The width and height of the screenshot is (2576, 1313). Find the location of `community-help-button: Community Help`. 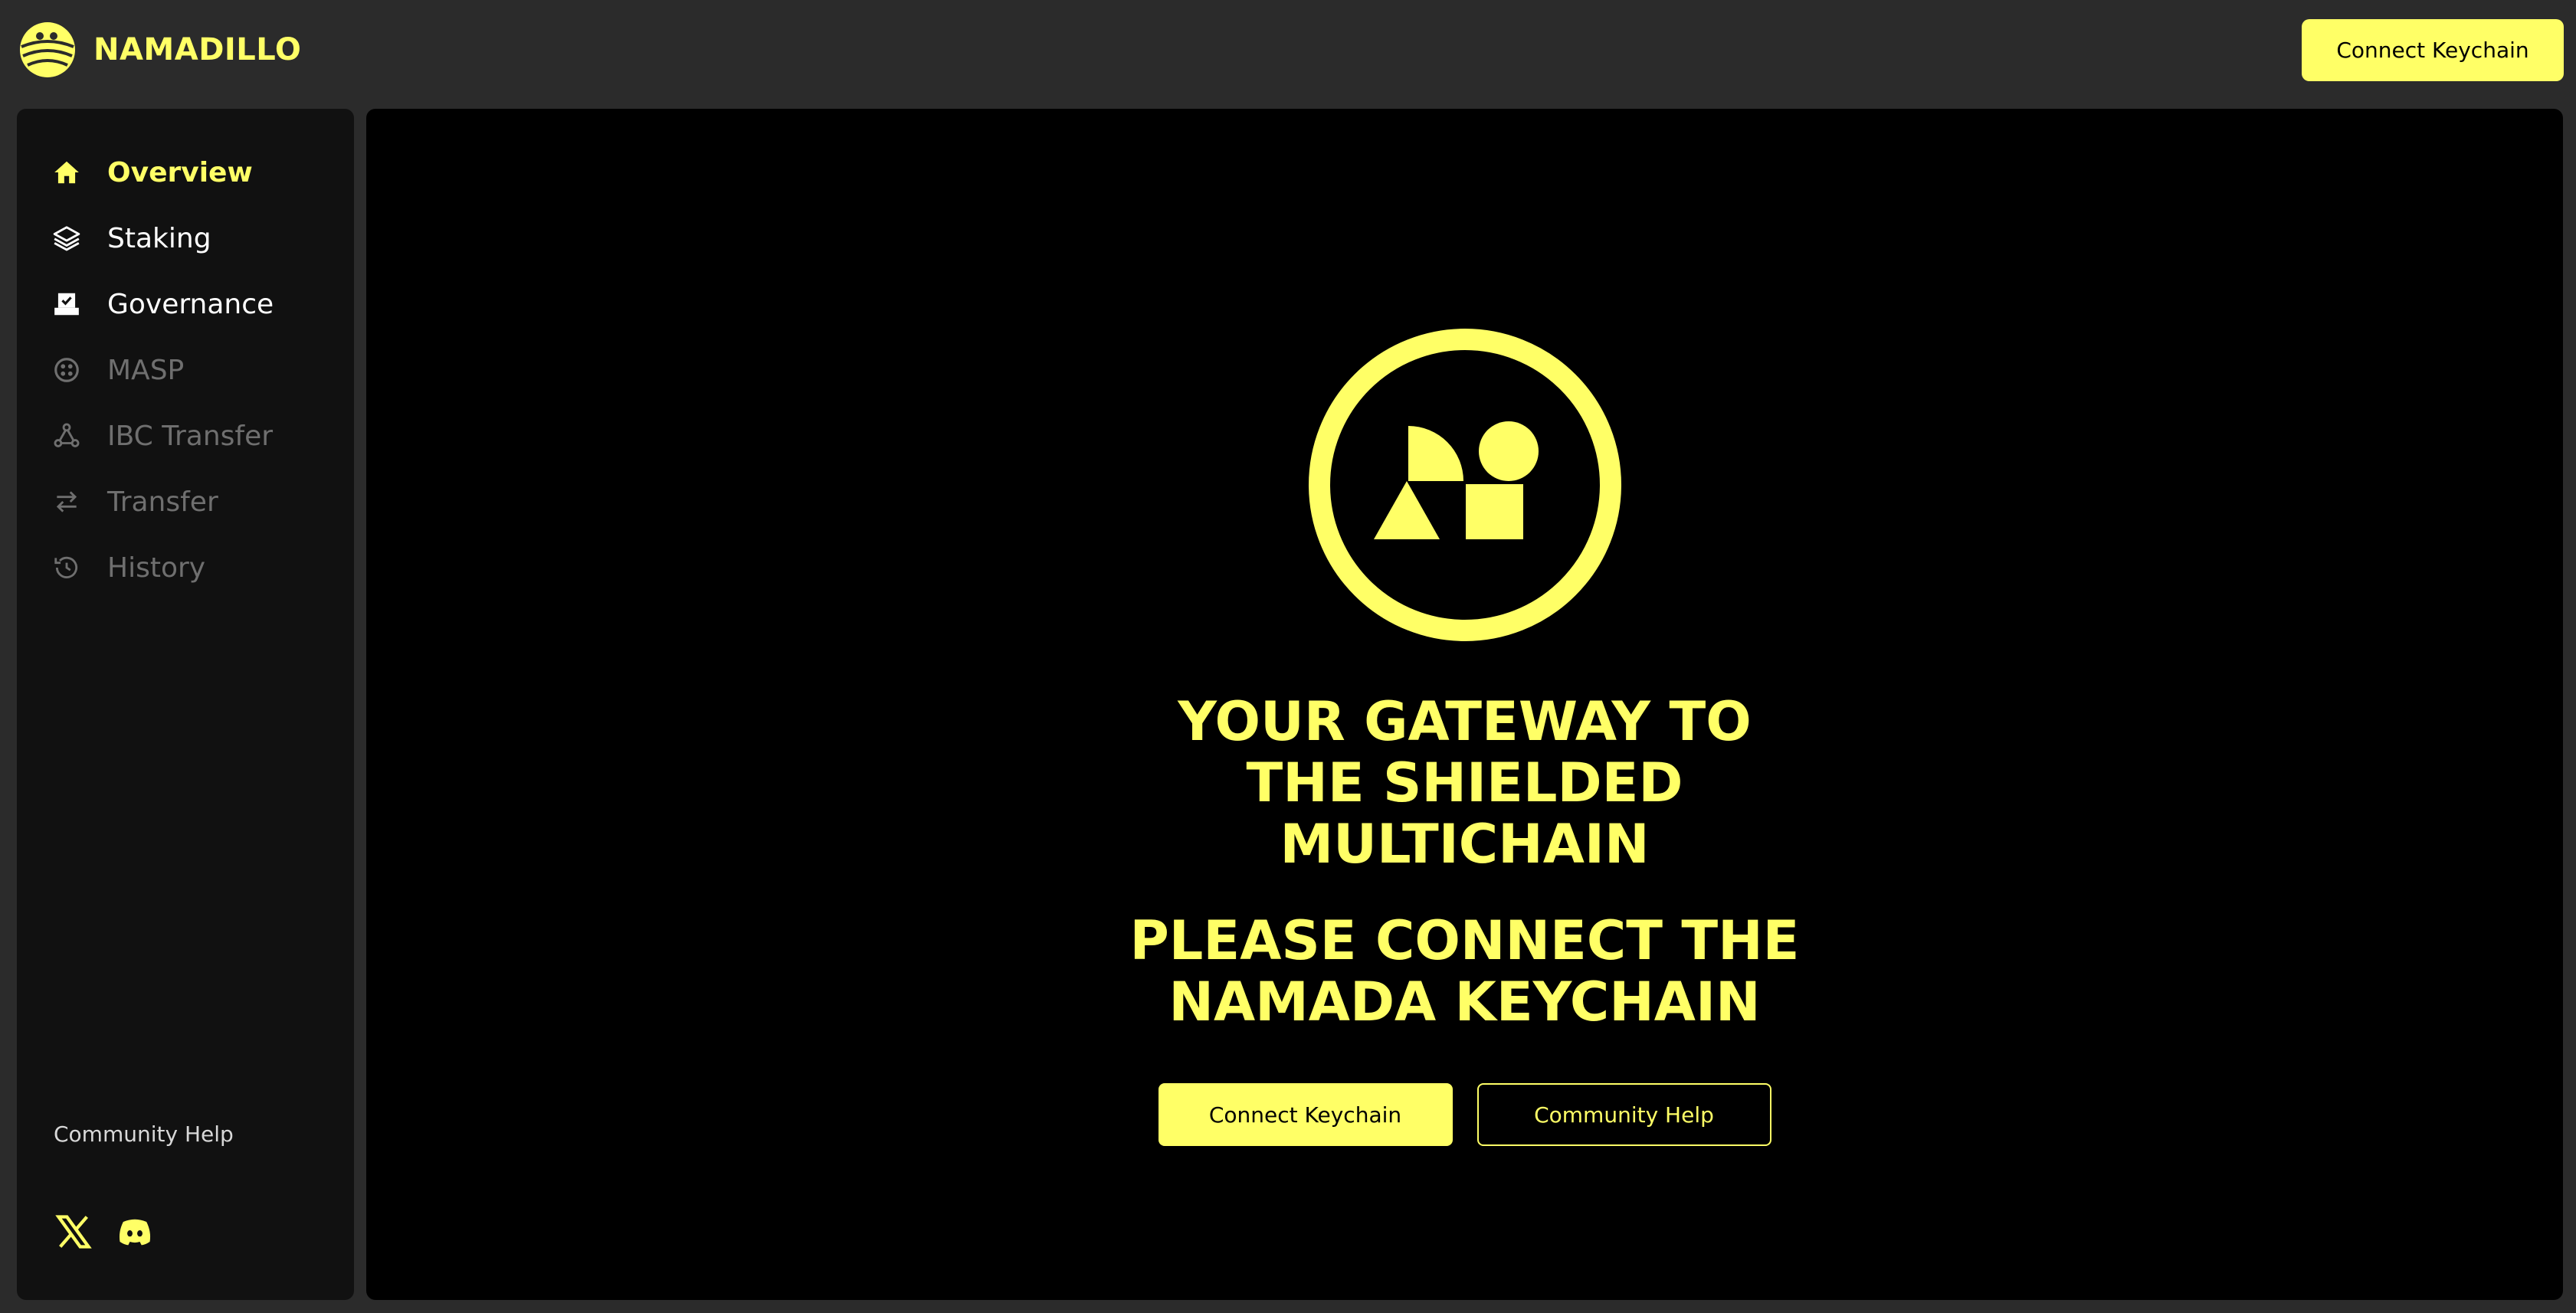

community-help-button: Community Help is located at coordinates (1624, 1114).